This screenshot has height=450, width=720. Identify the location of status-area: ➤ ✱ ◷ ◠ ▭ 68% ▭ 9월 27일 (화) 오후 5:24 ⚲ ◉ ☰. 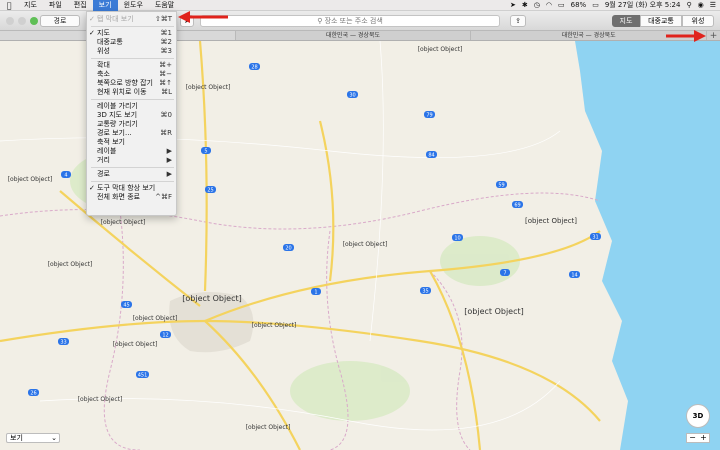
(615, 5).